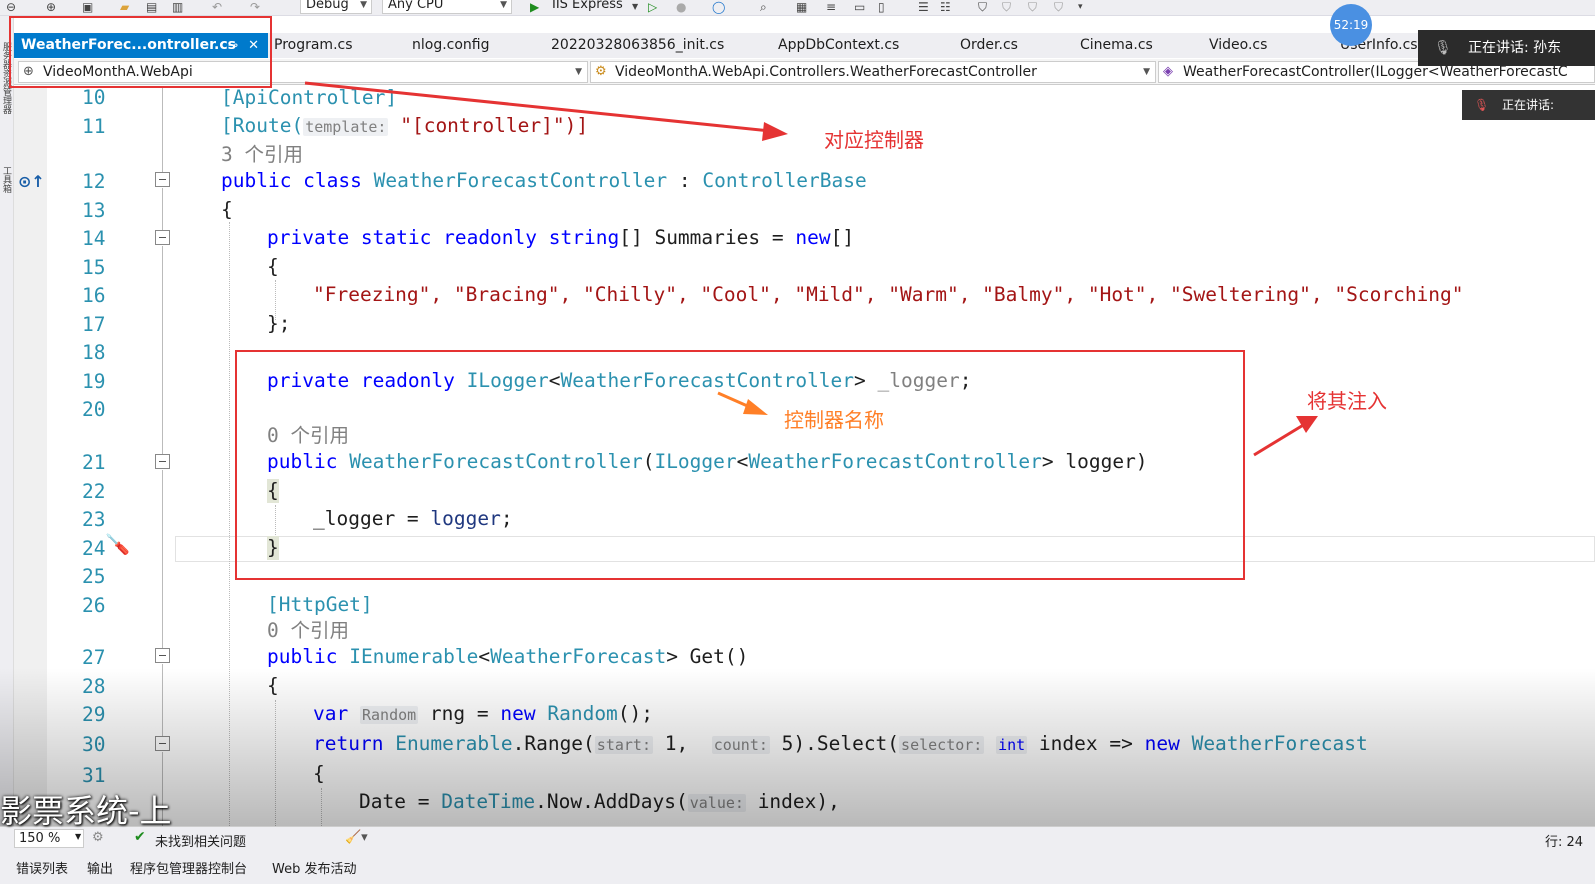 This screenshot has height=884, width=1595. I want to click on code-line-29: var Random rng = new Random();, so click(483, 714).